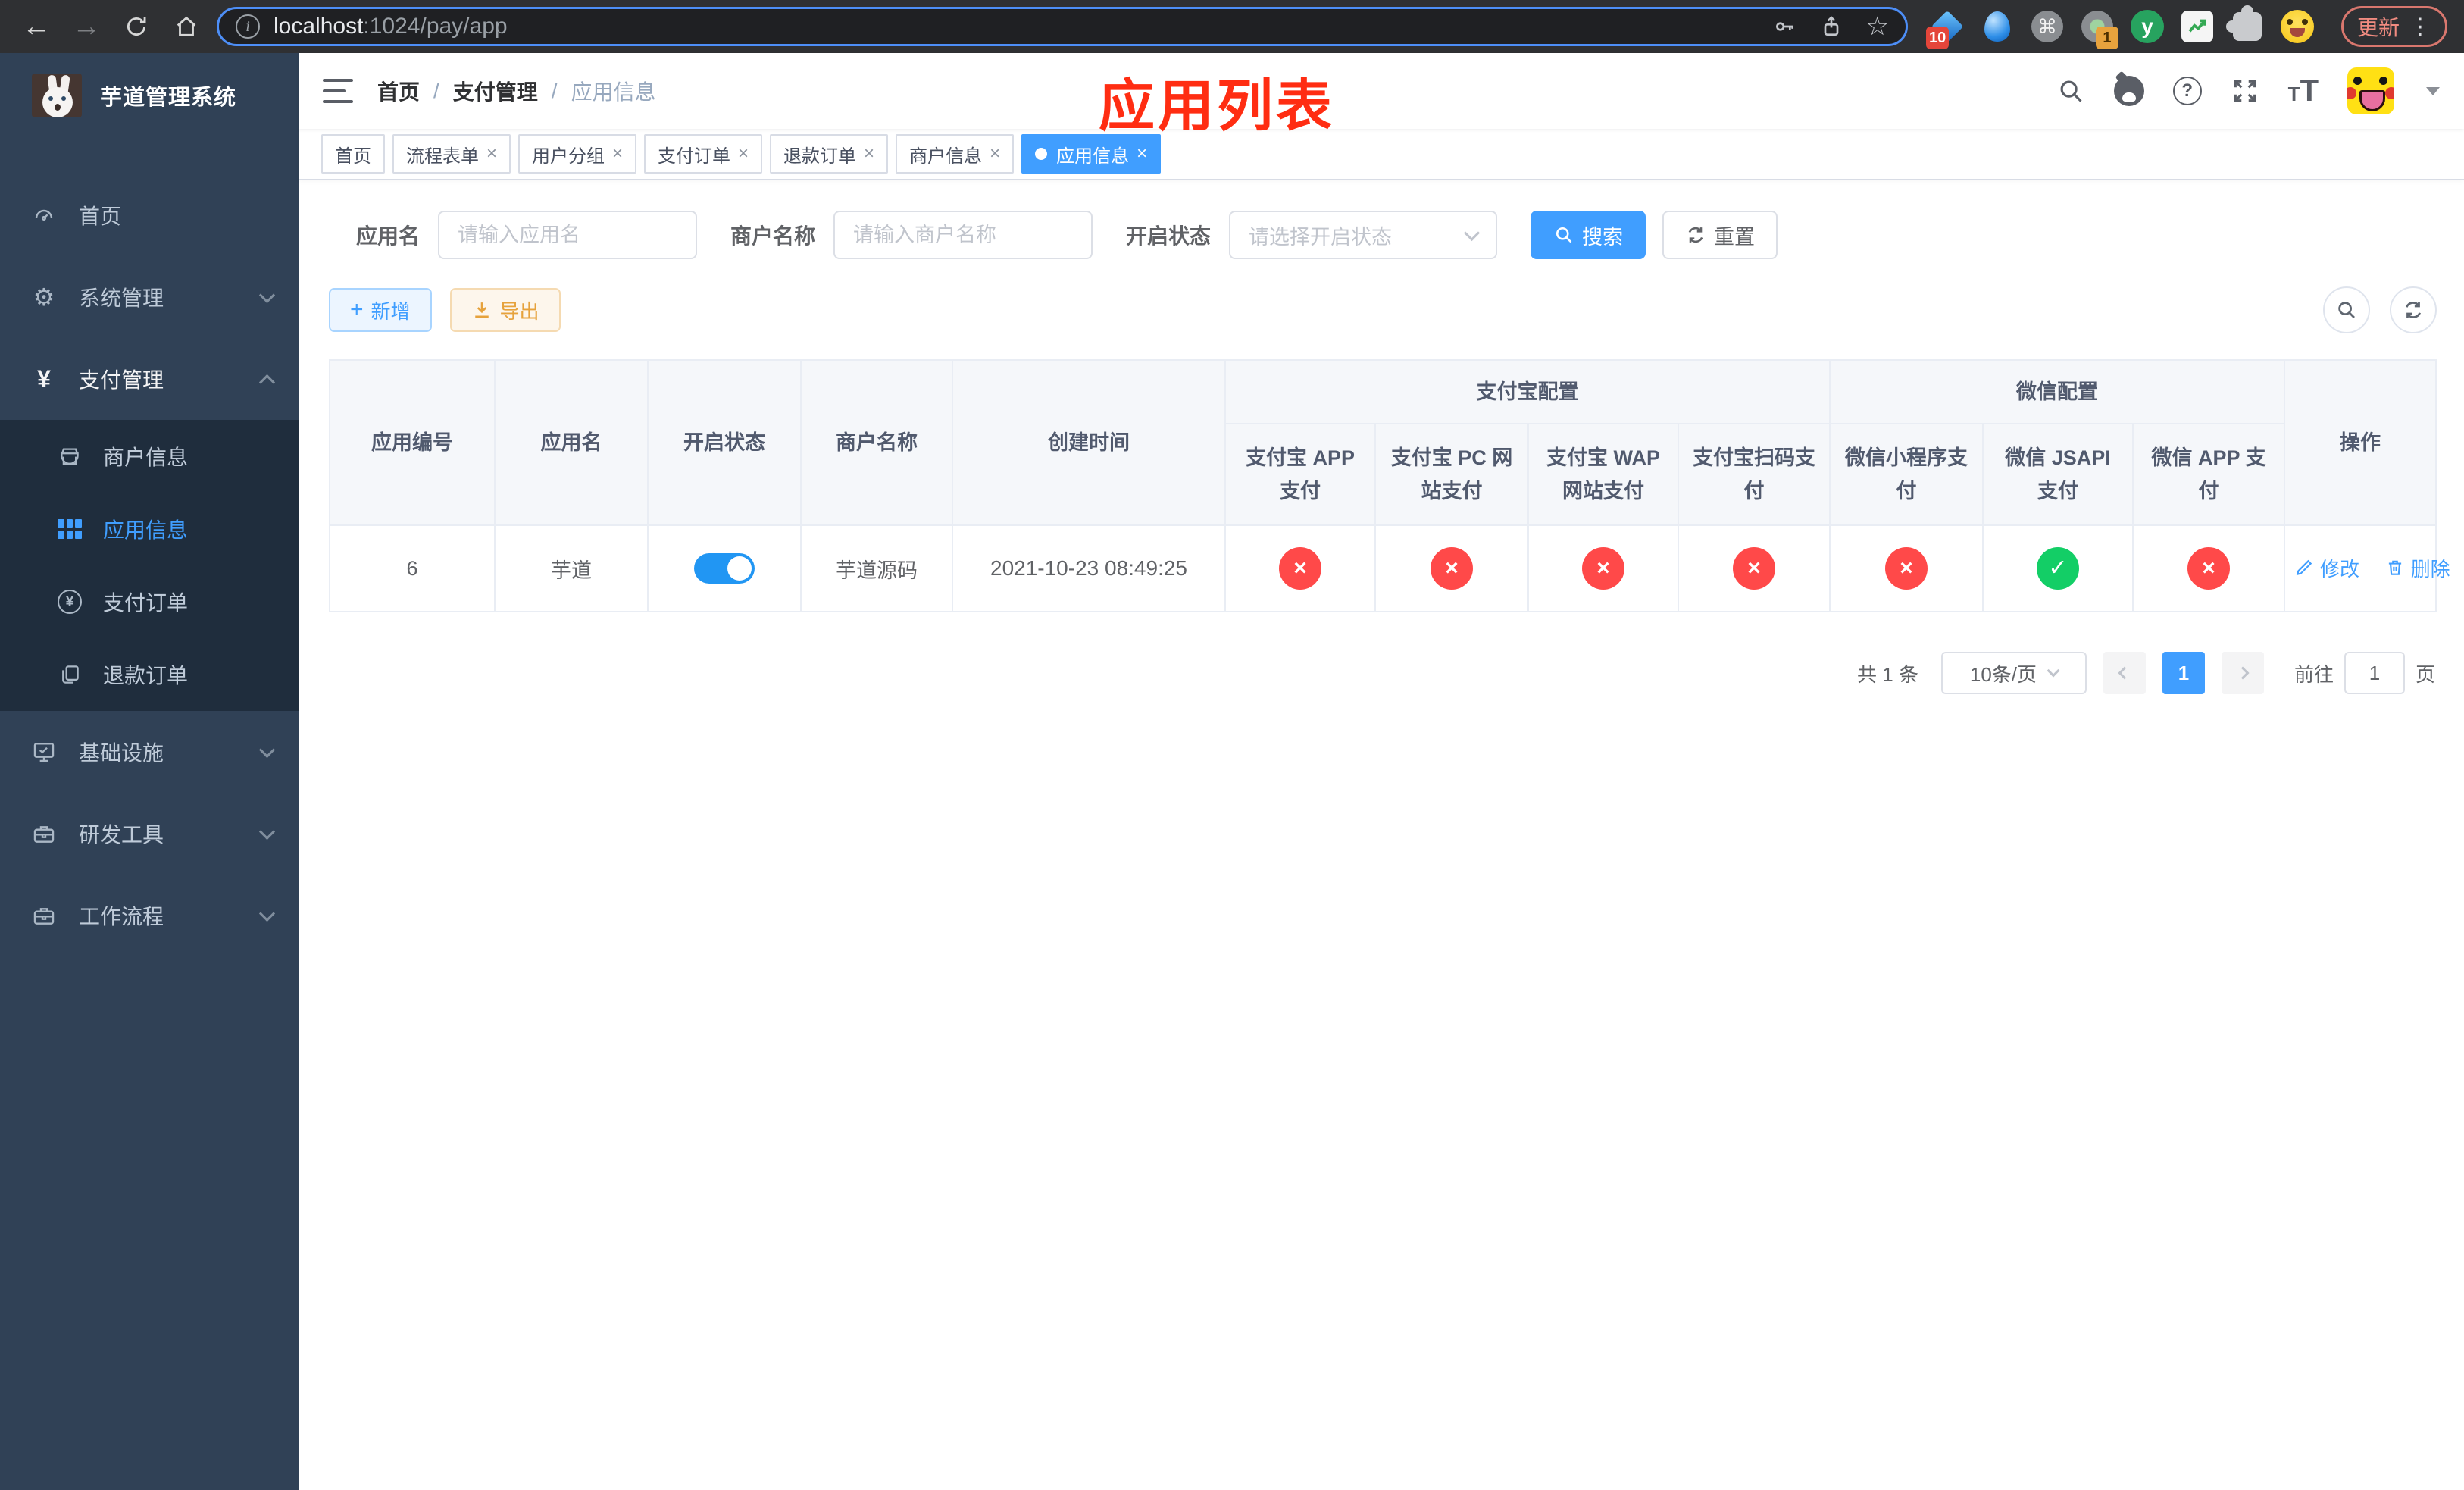 The height and width of the screenshot is (1490, 2464). I want to click on extension-recorder-icon: 1, so click(2099, 29).